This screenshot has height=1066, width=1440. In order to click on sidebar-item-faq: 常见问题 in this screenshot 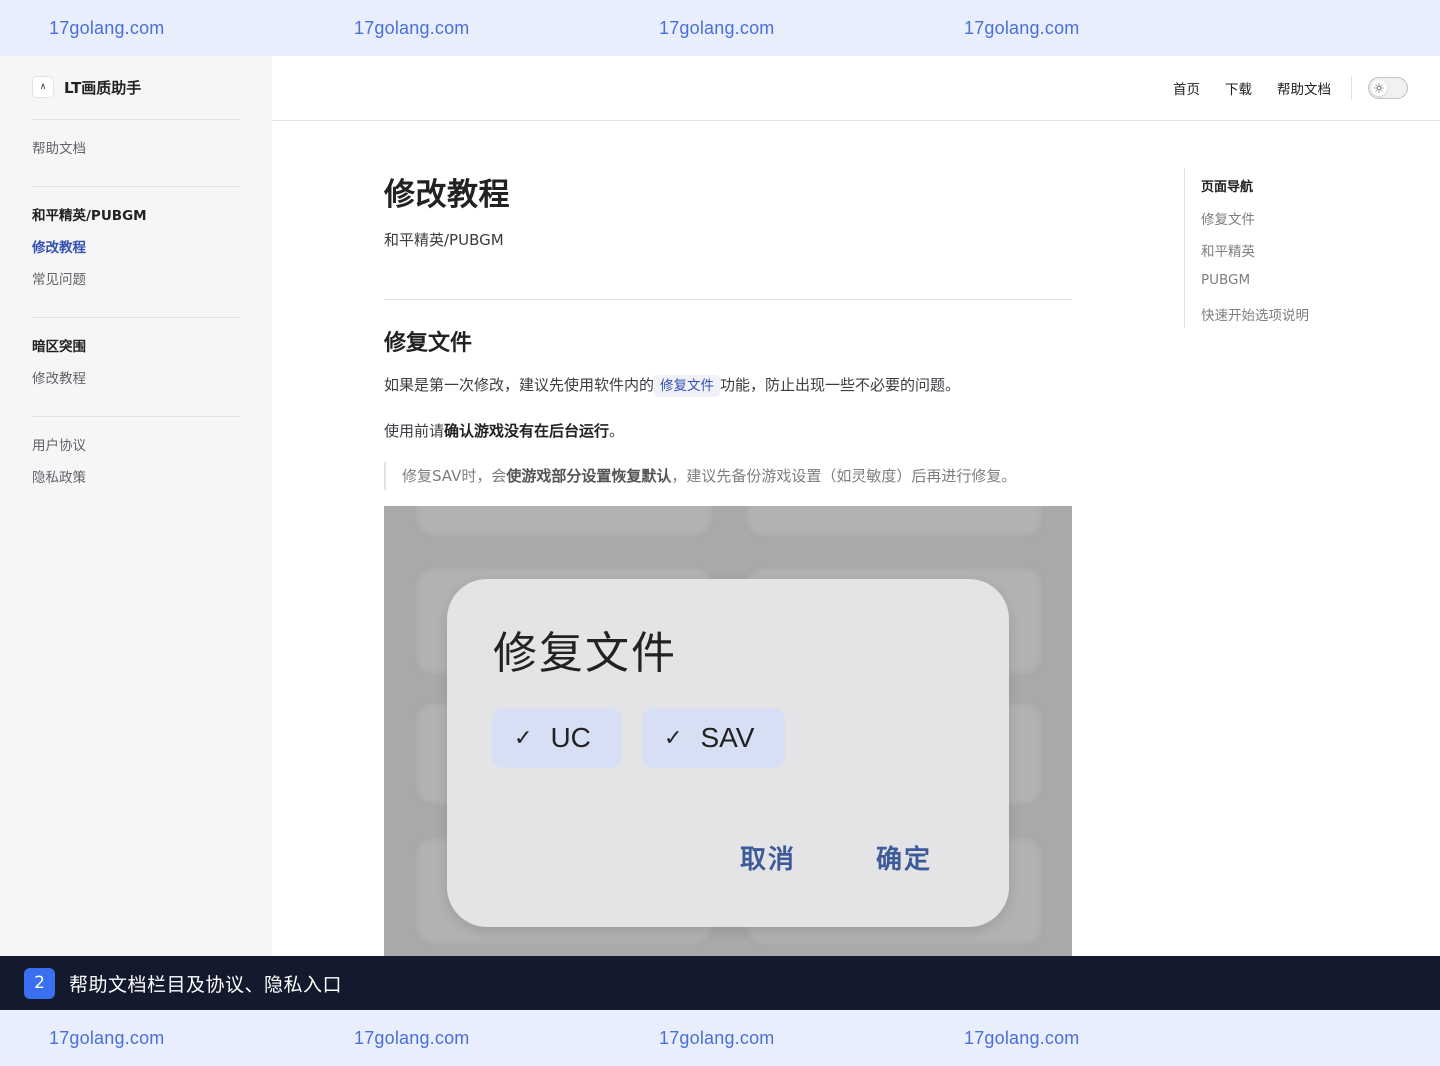, I will do `click(59, 278)`.